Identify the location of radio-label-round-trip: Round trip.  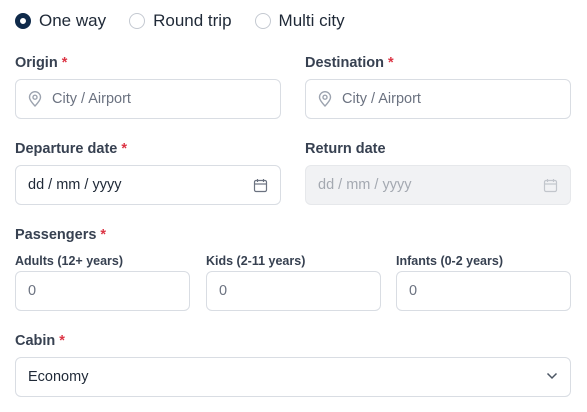
(192, 20).